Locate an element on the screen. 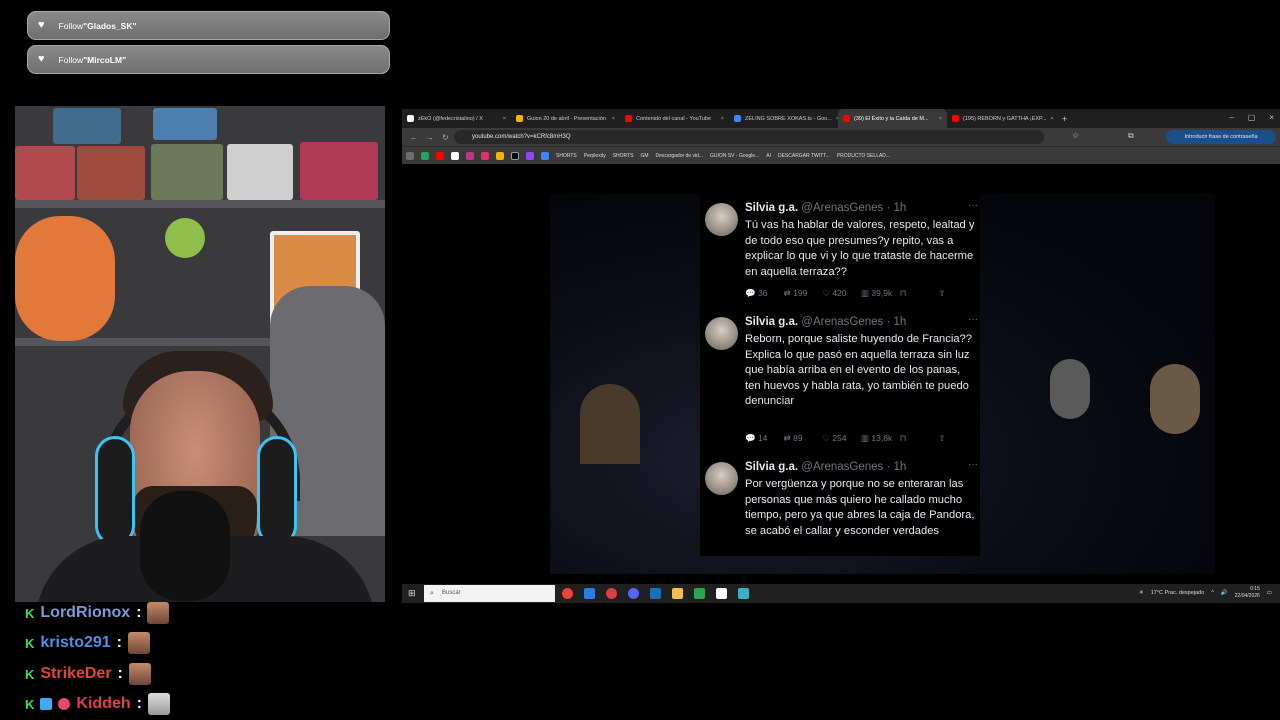 The image size is (1280, 720). tweet-author: Silvia g.a. @ArenasGenes · 1h is located at coordinates (826, 322).